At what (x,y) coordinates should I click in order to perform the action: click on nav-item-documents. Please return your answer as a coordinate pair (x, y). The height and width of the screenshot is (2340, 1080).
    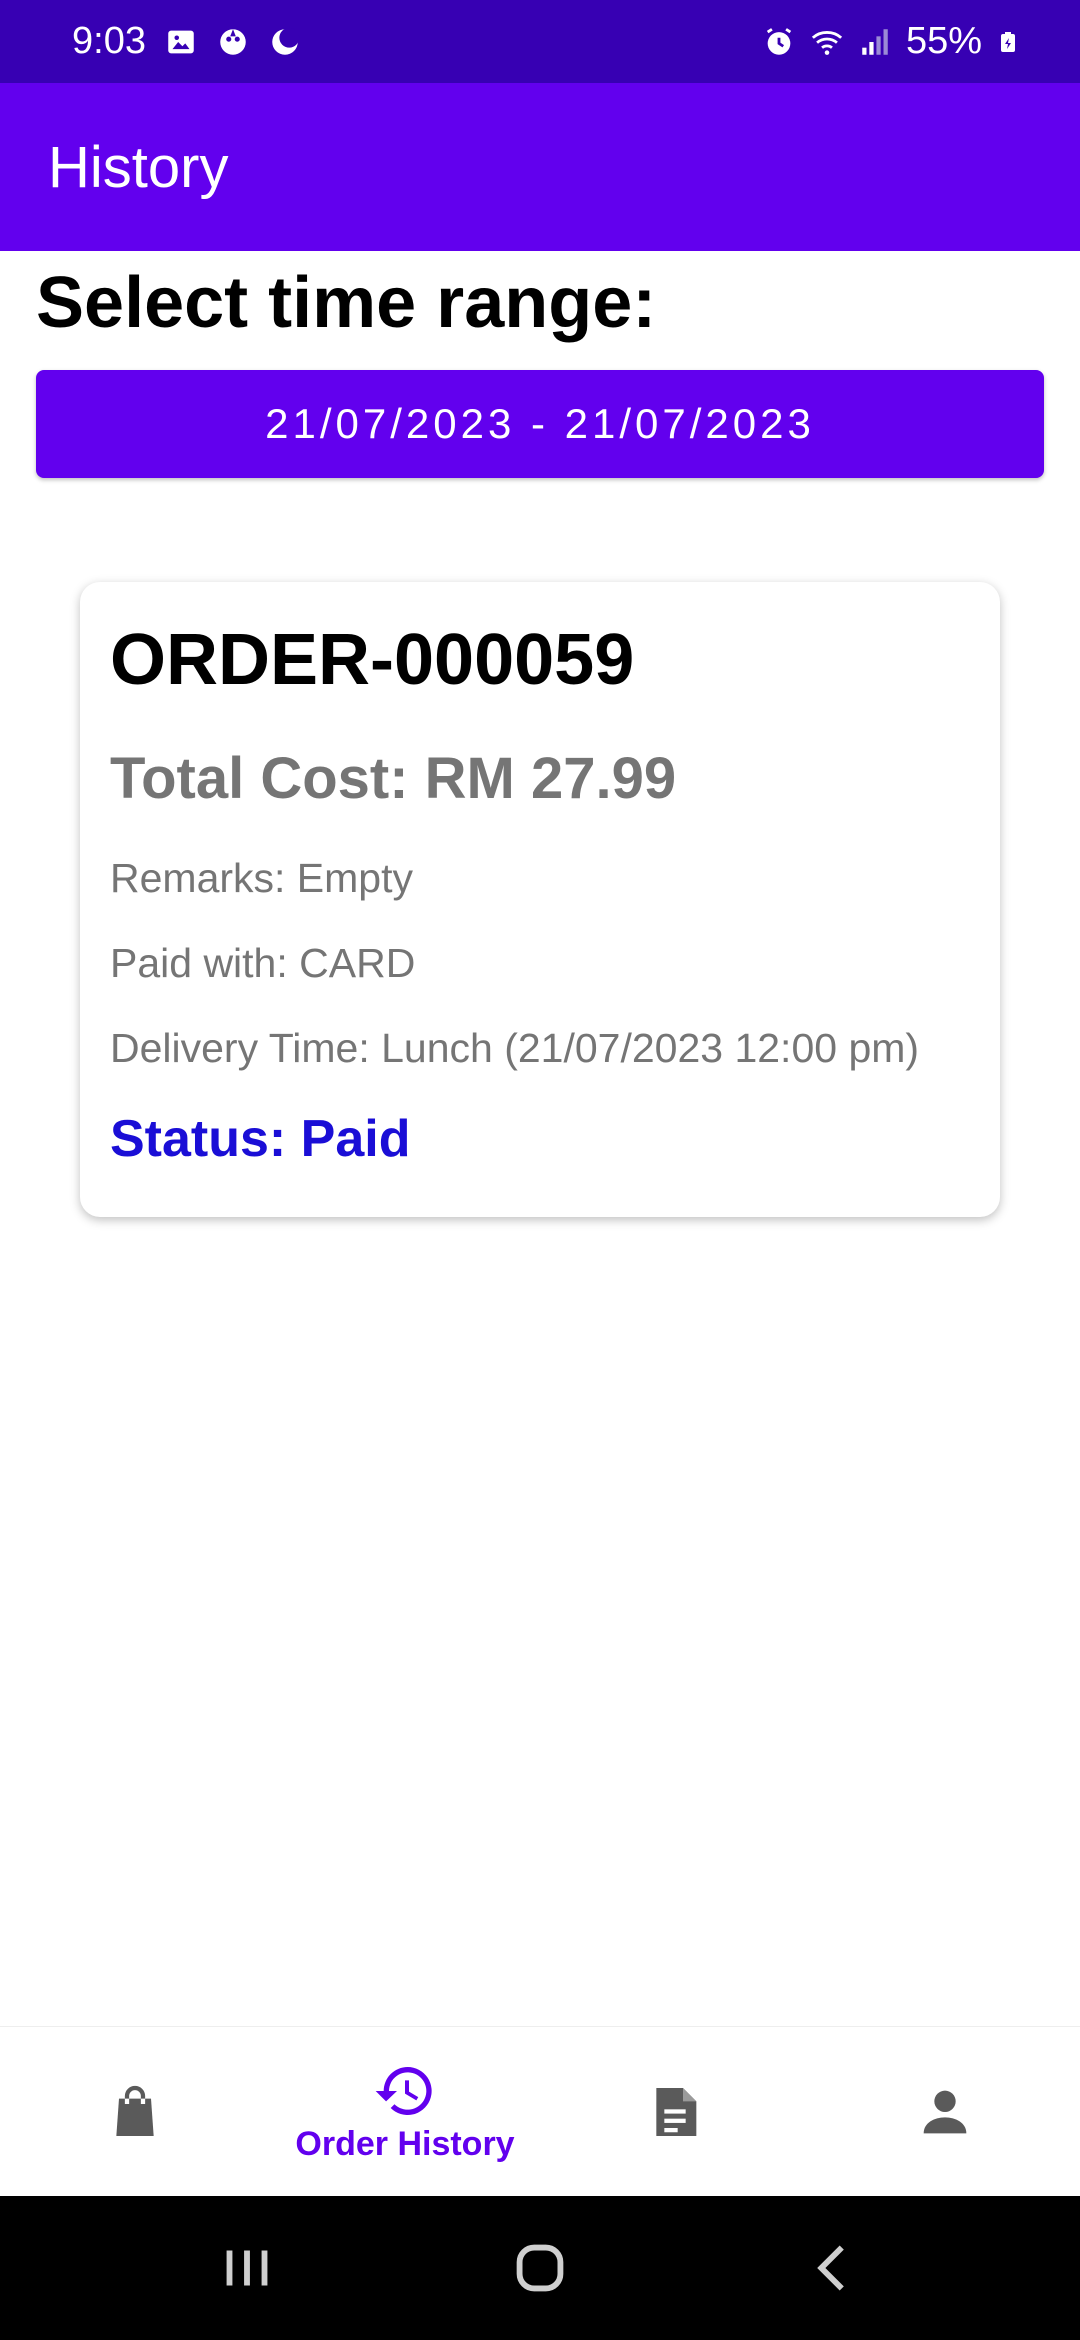
    Looking at the image, I should click on (675, 2111).